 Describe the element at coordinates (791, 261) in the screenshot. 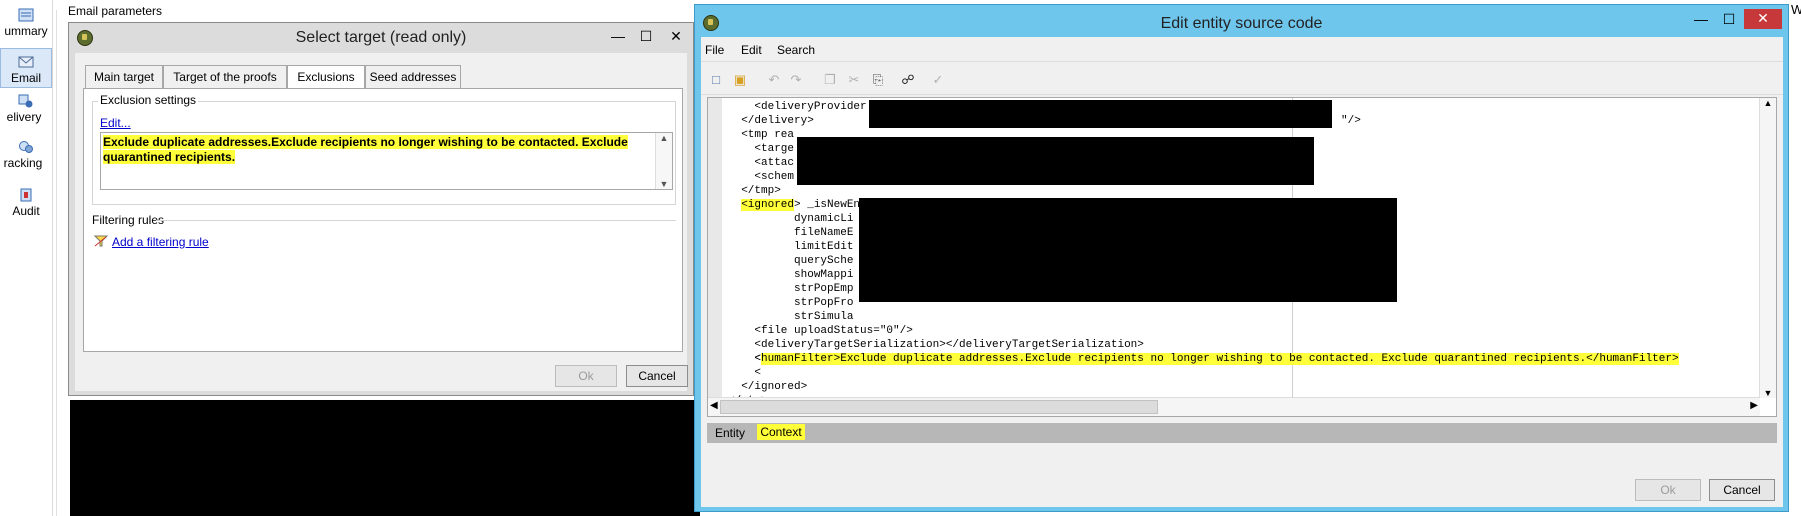

I see `code-line: querySche` at that location.